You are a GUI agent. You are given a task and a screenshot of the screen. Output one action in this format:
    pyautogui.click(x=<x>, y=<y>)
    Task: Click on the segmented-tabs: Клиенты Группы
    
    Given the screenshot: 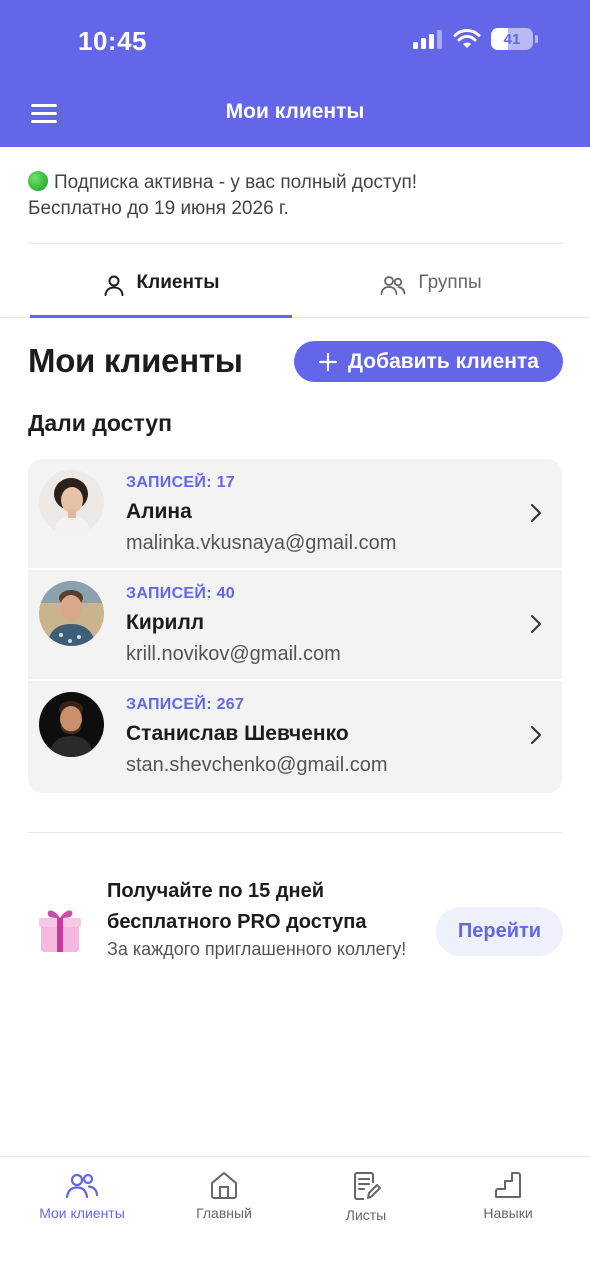 What is the action you would take?
    pyautogui.click(x=295, y=295)
    